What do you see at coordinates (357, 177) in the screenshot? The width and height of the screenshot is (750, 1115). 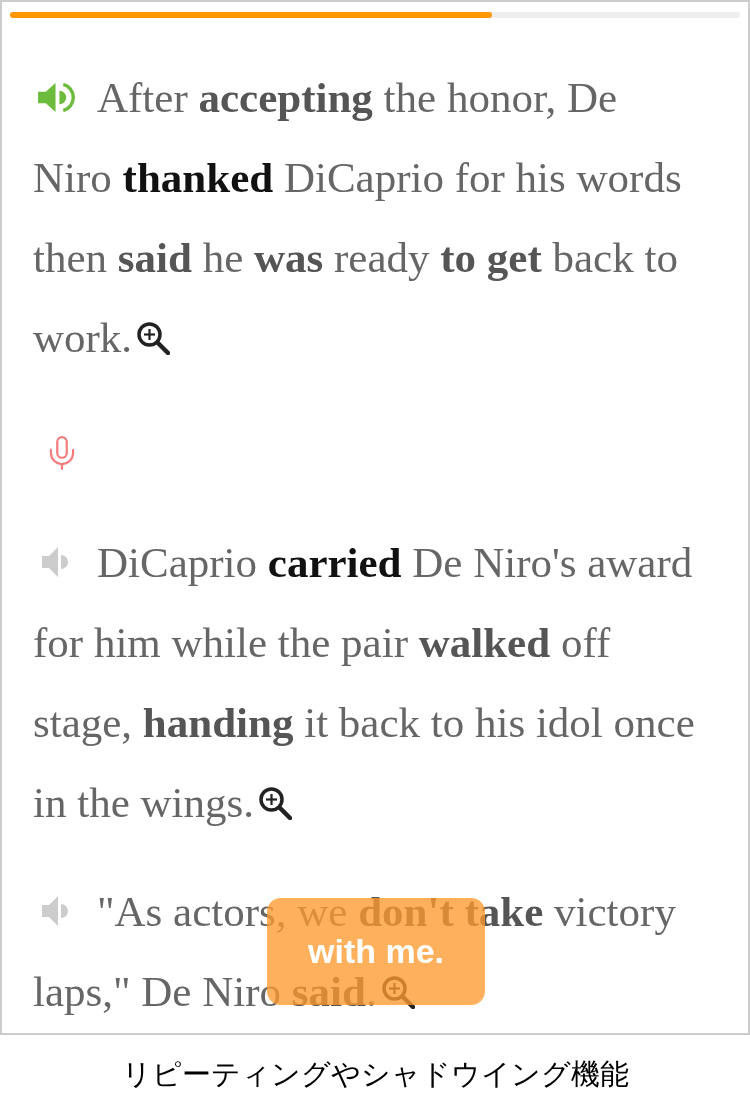 I see `sentence-line: Niro thanked DiCaprio for his words` at bounding box center [357, 177].